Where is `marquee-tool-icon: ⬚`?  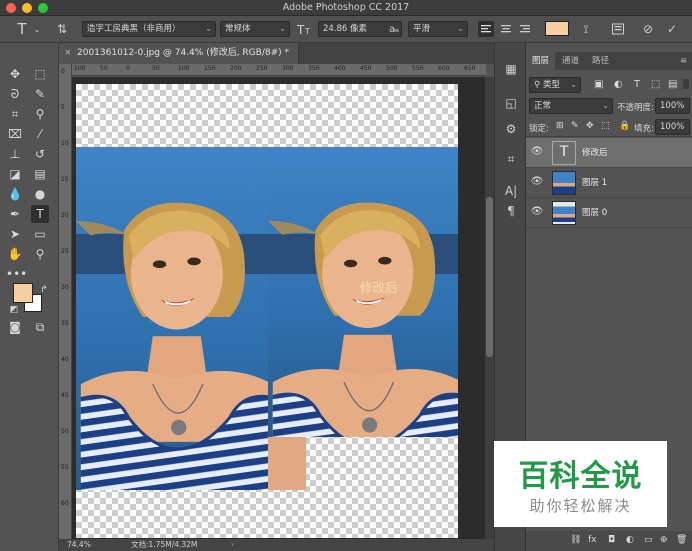
marquee-tool-icon: ⬚ is located at coordinates (40, 74).